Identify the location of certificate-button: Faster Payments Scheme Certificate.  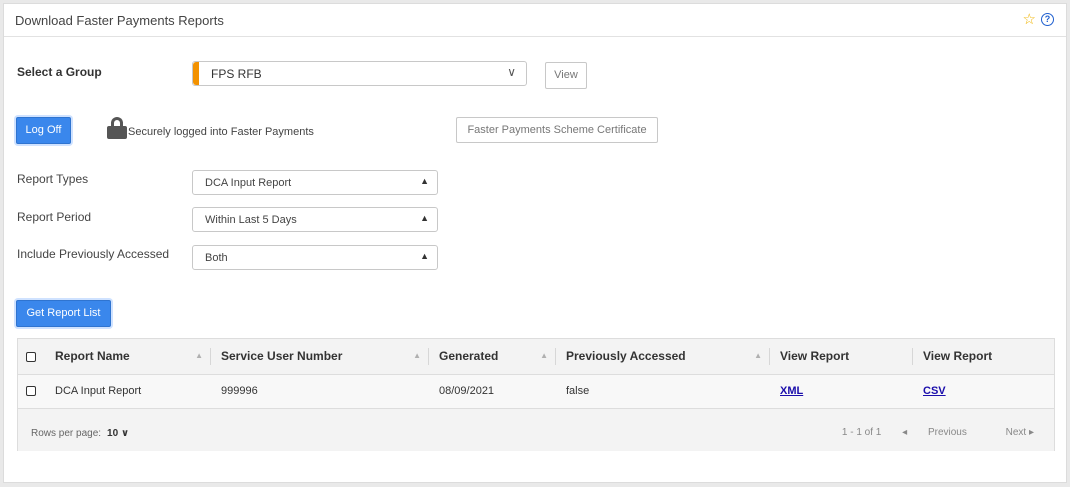
(557, 130).